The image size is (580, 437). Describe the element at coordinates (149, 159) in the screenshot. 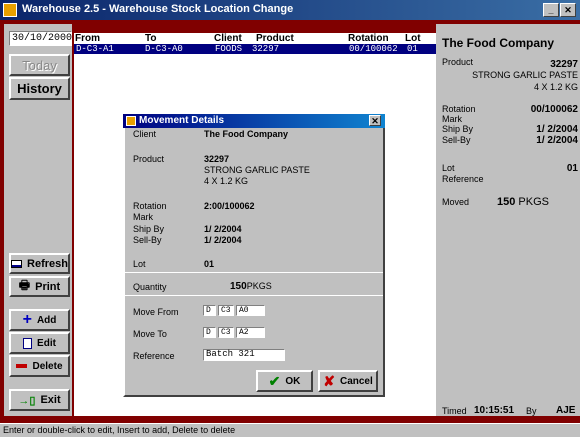

I see `dlg-product-label: Product` at that location.